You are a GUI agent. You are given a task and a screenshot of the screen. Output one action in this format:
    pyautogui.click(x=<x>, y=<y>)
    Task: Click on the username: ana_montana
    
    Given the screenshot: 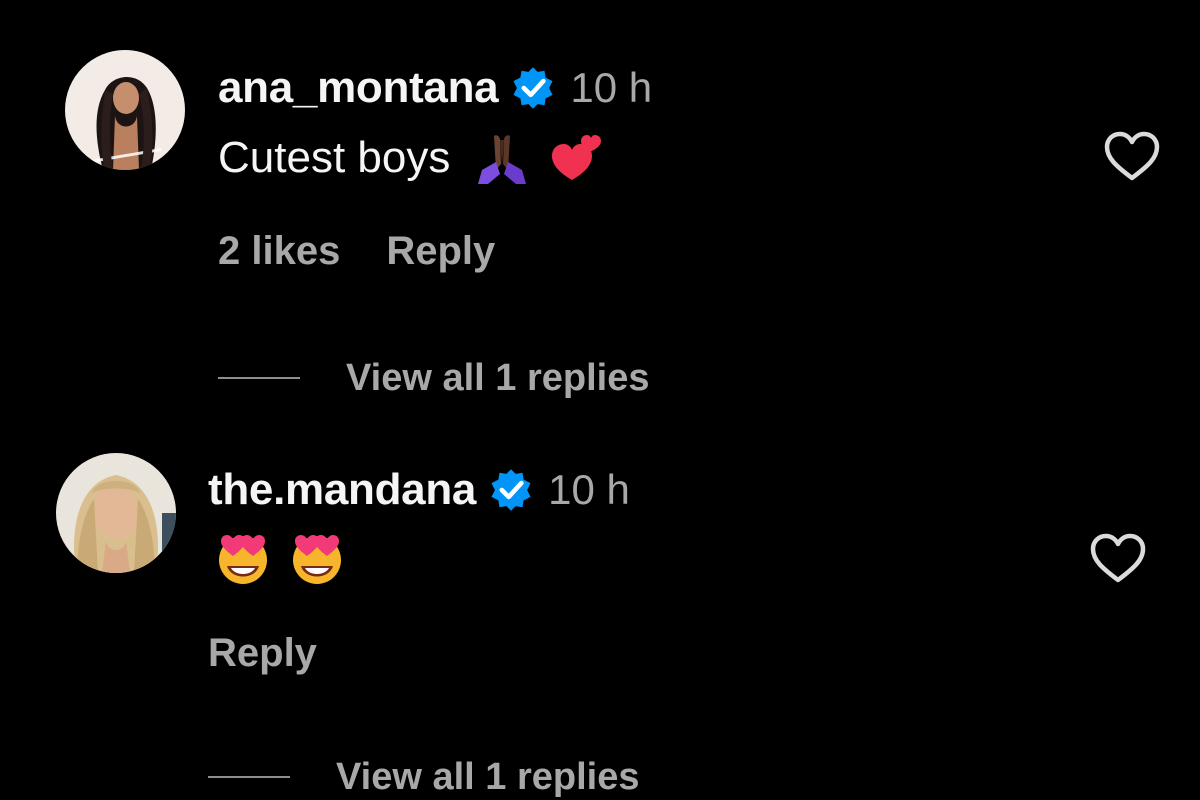 What is the action you would take?
    pyautogui.click(x=358, y=88)
    